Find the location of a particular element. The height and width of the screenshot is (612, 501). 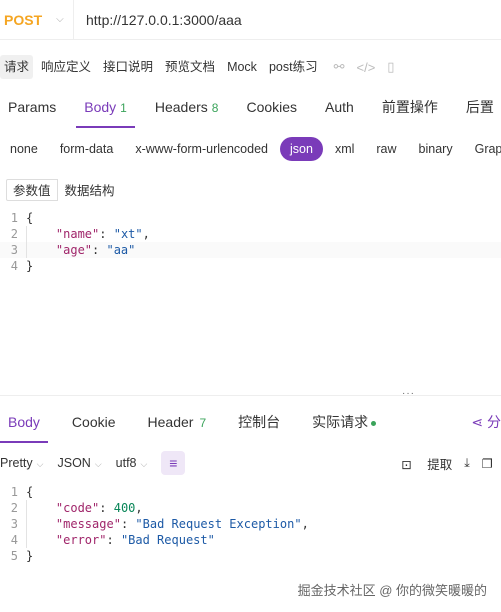

response-toolbar: Pretty ⌵ JSON ⌵ utf8 ⌵ ≡ ⊡ 提取 ⤓ ❐ is located at coordinates (250, 463).